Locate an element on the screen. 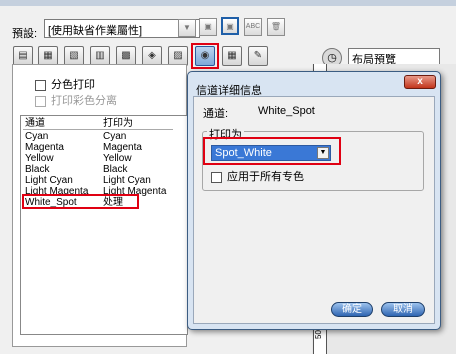  job-icon: ▧ is located at coordinates (74, 56).